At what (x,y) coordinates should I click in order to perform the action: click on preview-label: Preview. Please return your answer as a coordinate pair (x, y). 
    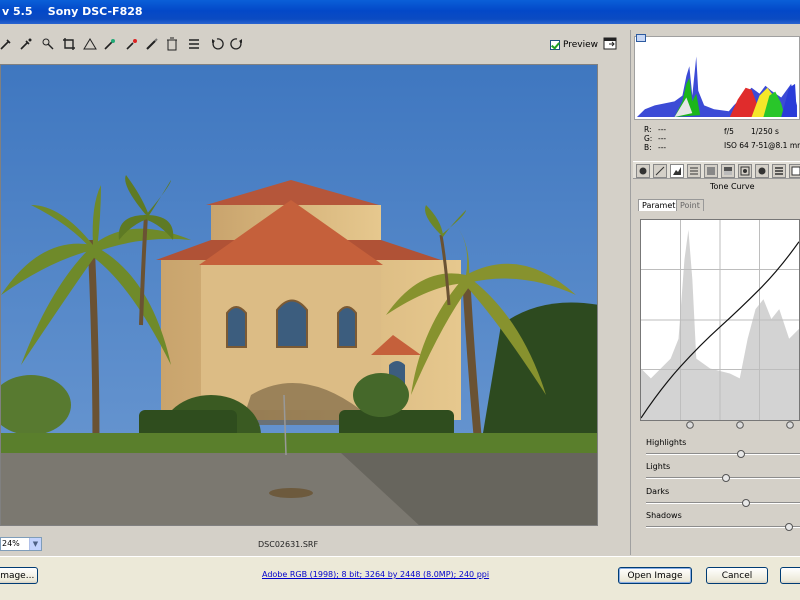
    Looking at the image, I should click on (581, 45).